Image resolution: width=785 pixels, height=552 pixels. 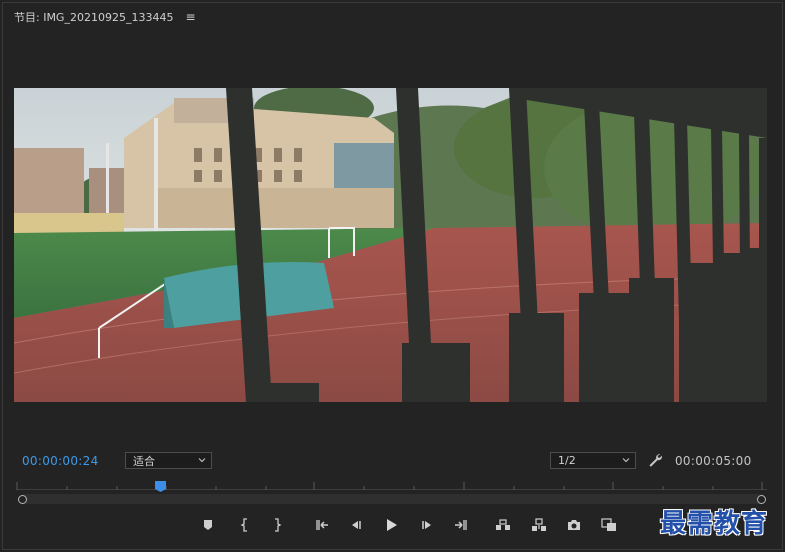 I want to click on comparison-icon, so click(x=608, y=524).